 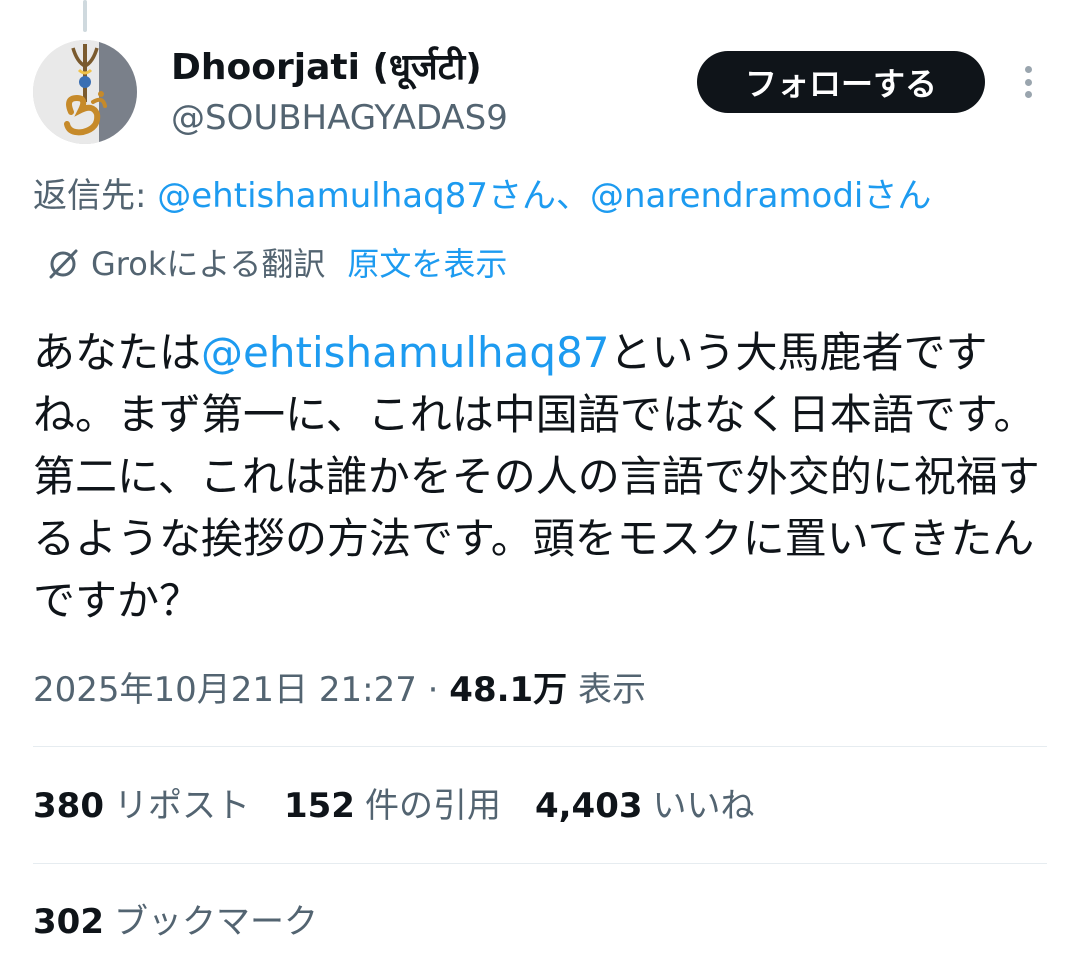 I want to click on likes-count: 4,403, so click(x=588, y=806).